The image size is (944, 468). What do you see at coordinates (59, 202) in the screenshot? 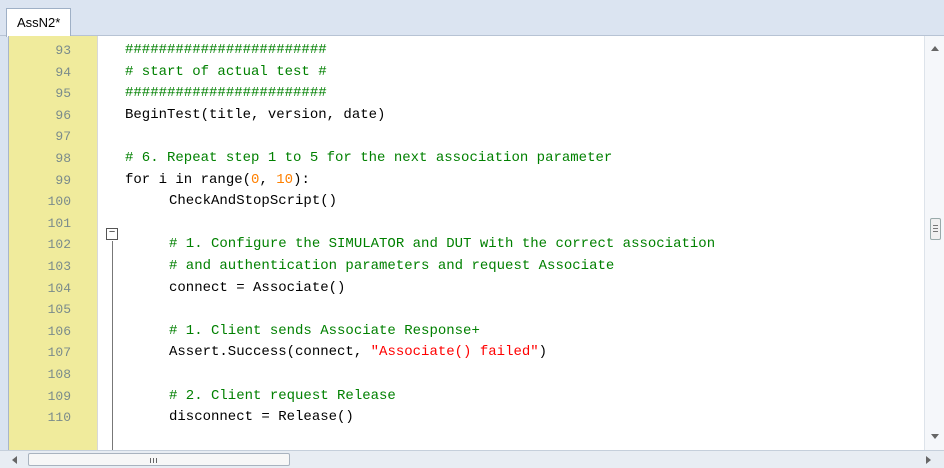
I see `line-number: 100` at bounding box center [59, 202].